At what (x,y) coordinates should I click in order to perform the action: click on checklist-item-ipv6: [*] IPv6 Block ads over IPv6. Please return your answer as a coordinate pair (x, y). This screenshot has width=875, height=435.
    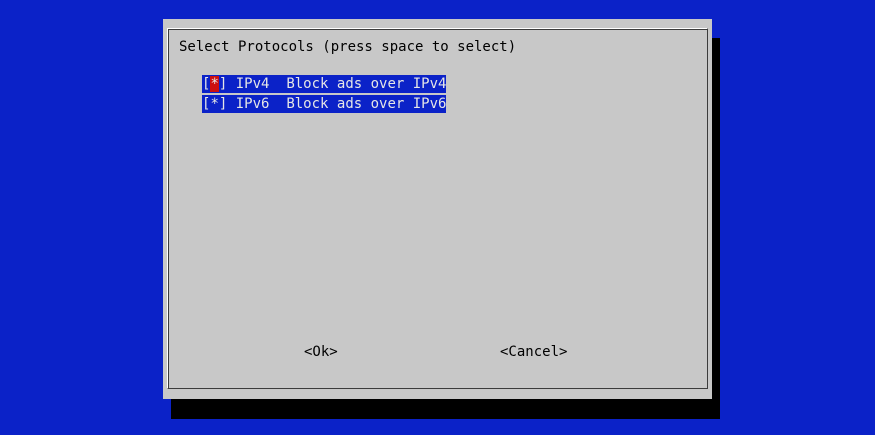
    Looking at the image, I should click on (324, 104).